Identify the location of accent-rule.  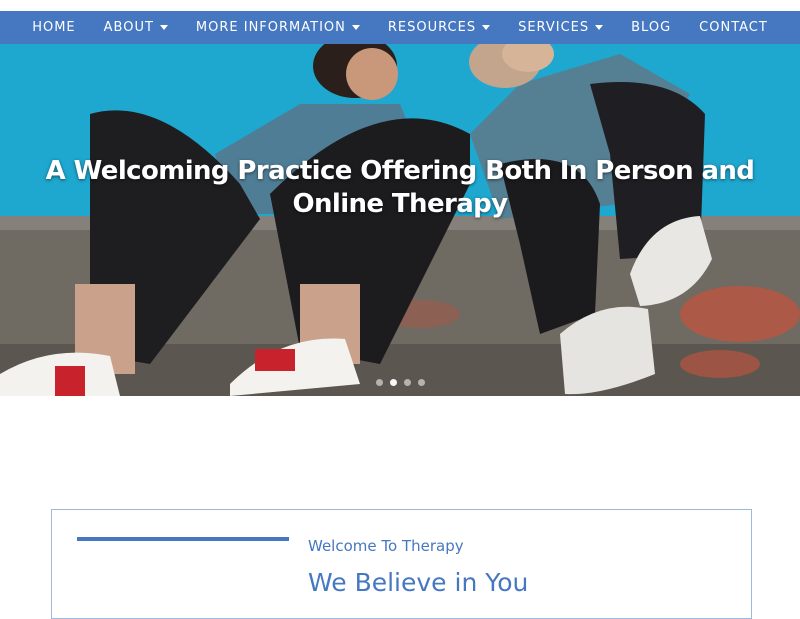
(183, 539).